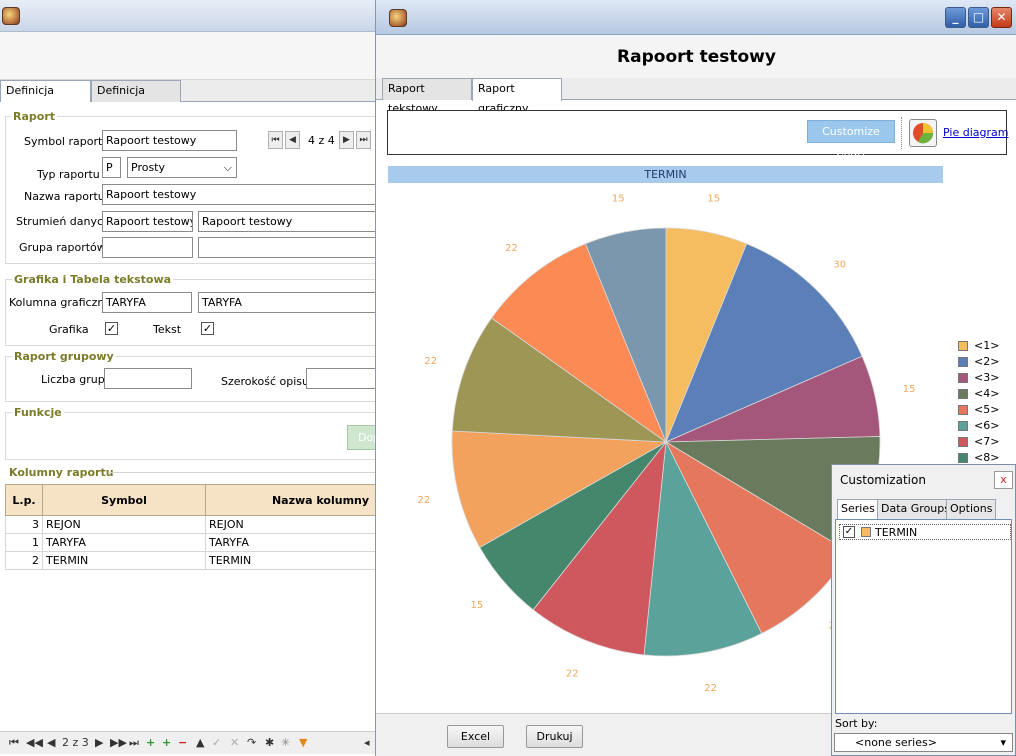  Describe the element at coordinates (118, 742) in the screenshot. I see `next-page-icon: ▶▶` at that location.